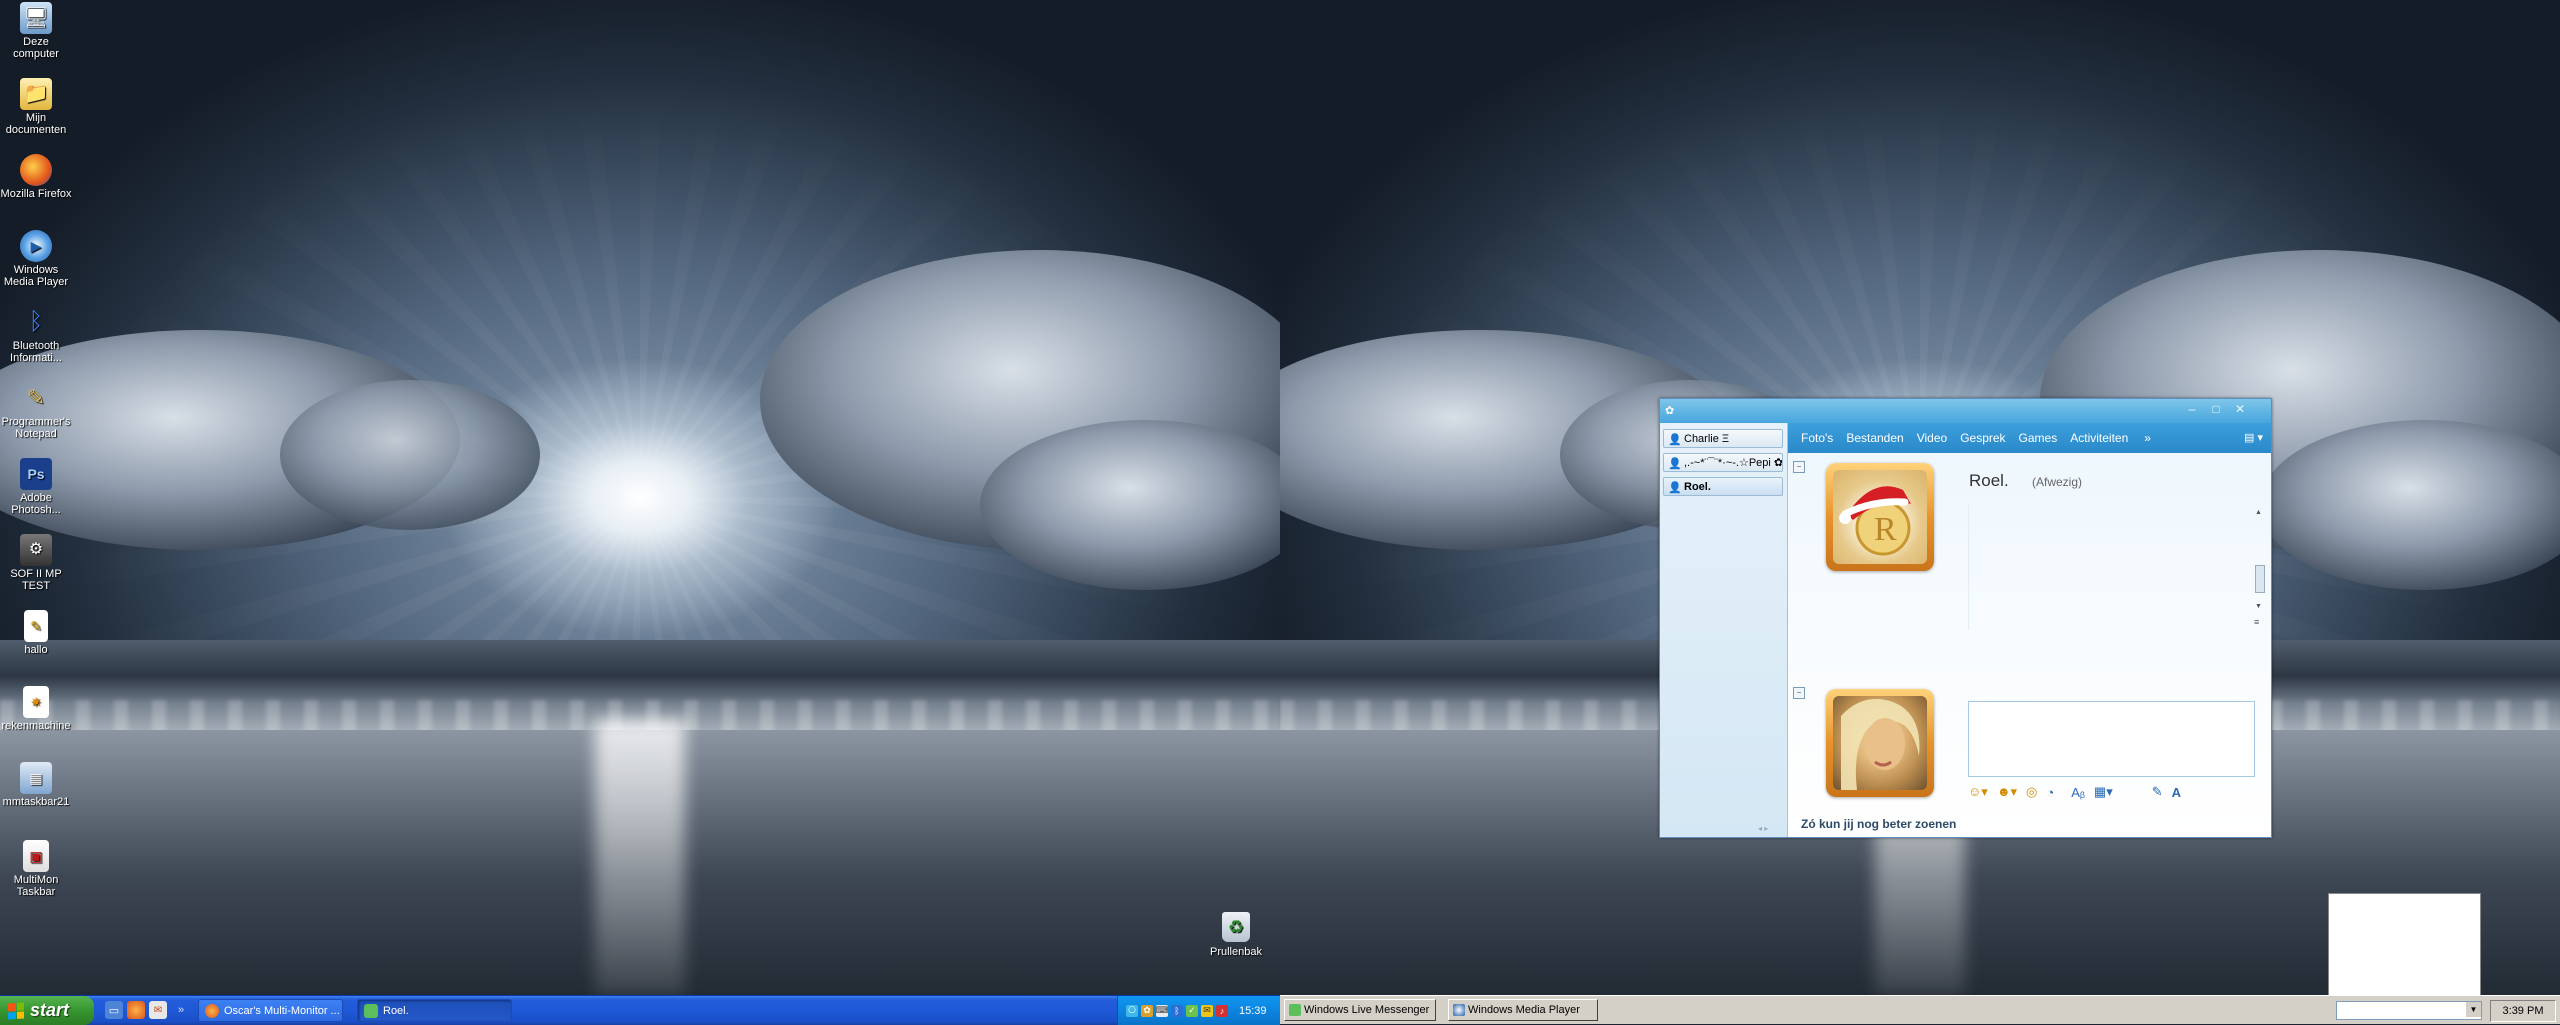  I want to click on maximize-icon: □, so click(2216, 409).